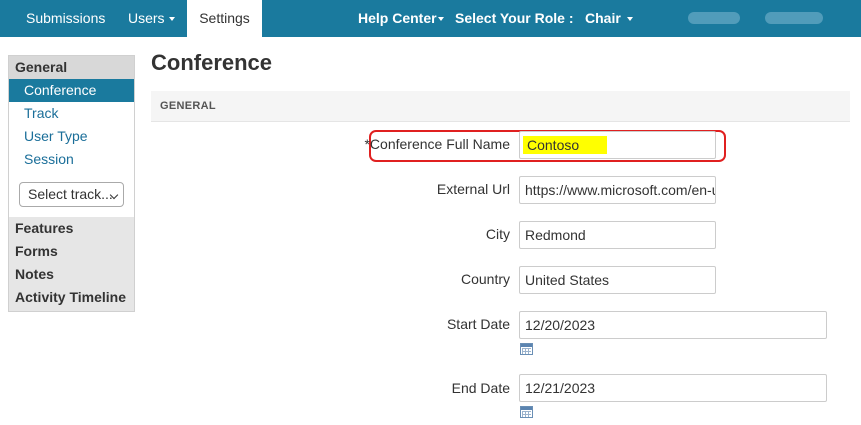 The image size is (861, 425). Describe the element at coordinates (146, 18) in the screenshot. I see `nav-users-label: Users` at that location.